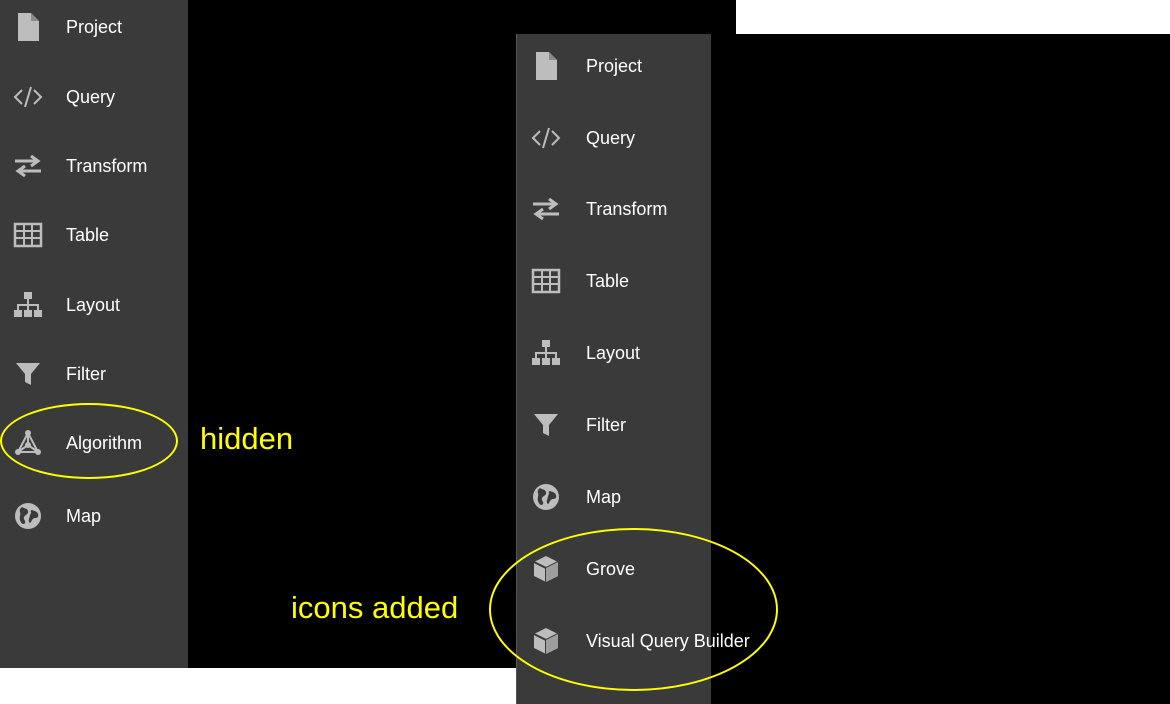 The width and height of the screenshot is (1170, 704). What do you see at coordinates (28, 443) in the screenshot?
I see `network-icon` at bounding box center [28, 443].